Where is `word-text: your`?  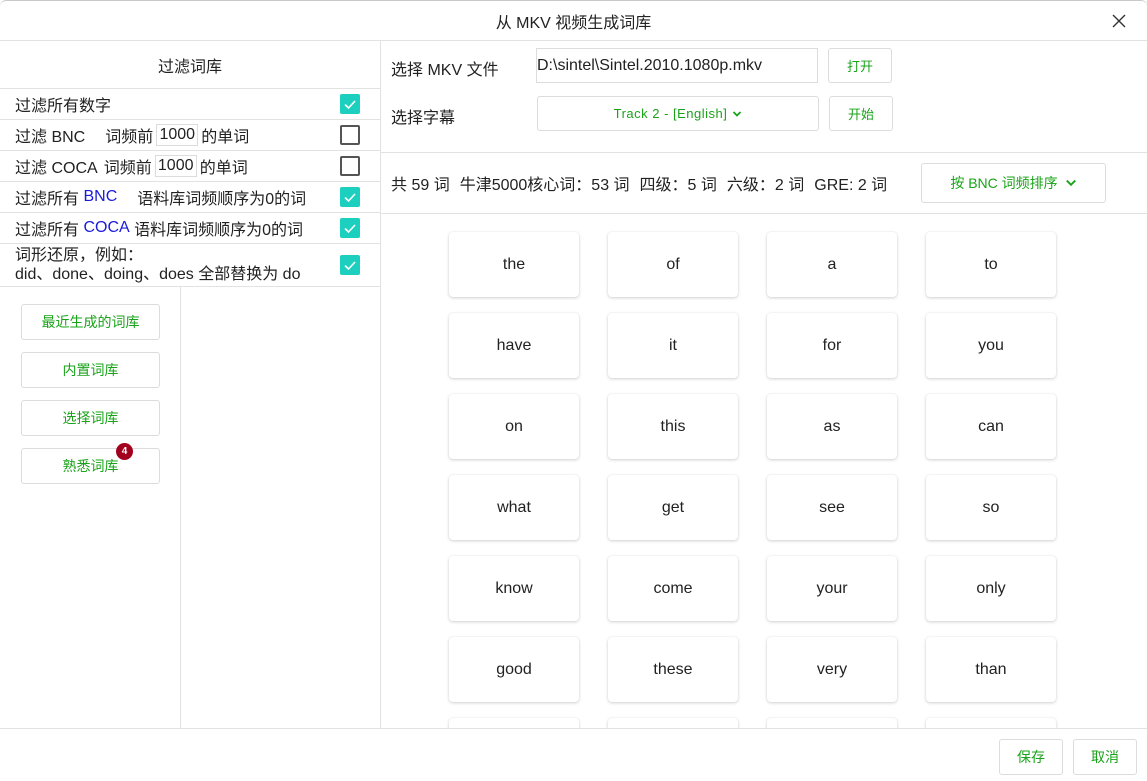
word-text: your is located at coordinates (832, 588).